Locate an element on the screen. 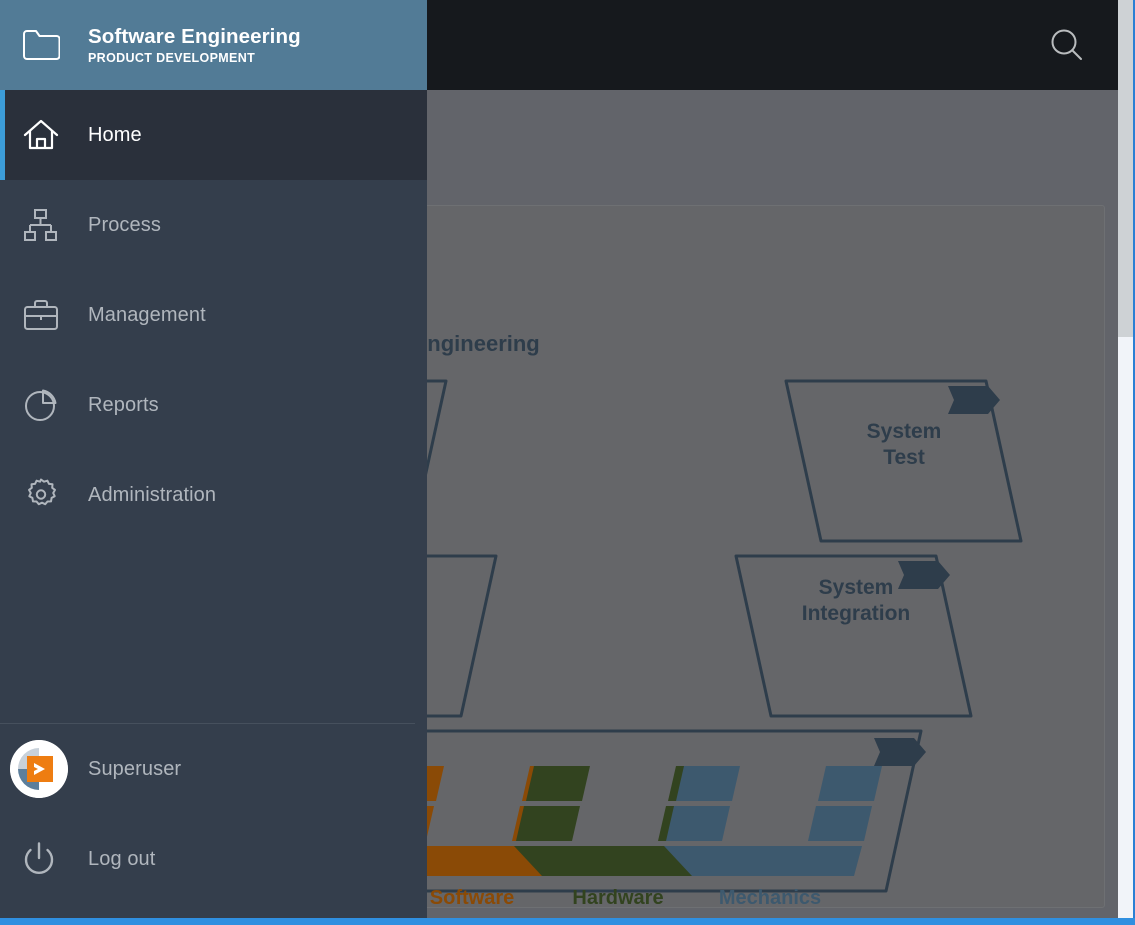  gear-icon is located at coordinates (41, 495).